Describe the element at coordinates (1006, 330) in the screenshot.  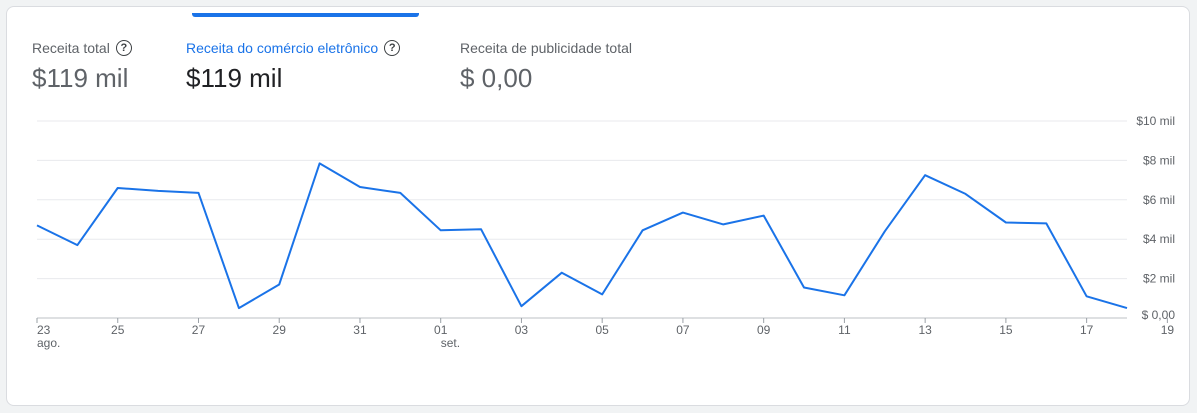
I see `x-tick-label: 15` at that location.